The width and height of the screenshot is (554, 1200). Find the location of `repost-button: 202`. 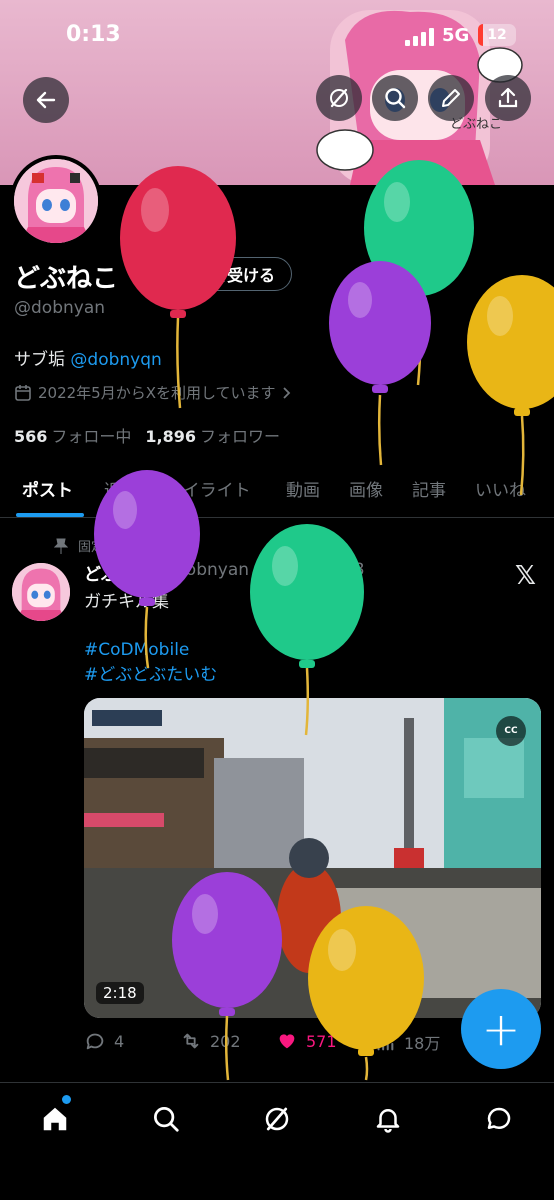

repost-button: 202 is located at coordinates (210, 1041).